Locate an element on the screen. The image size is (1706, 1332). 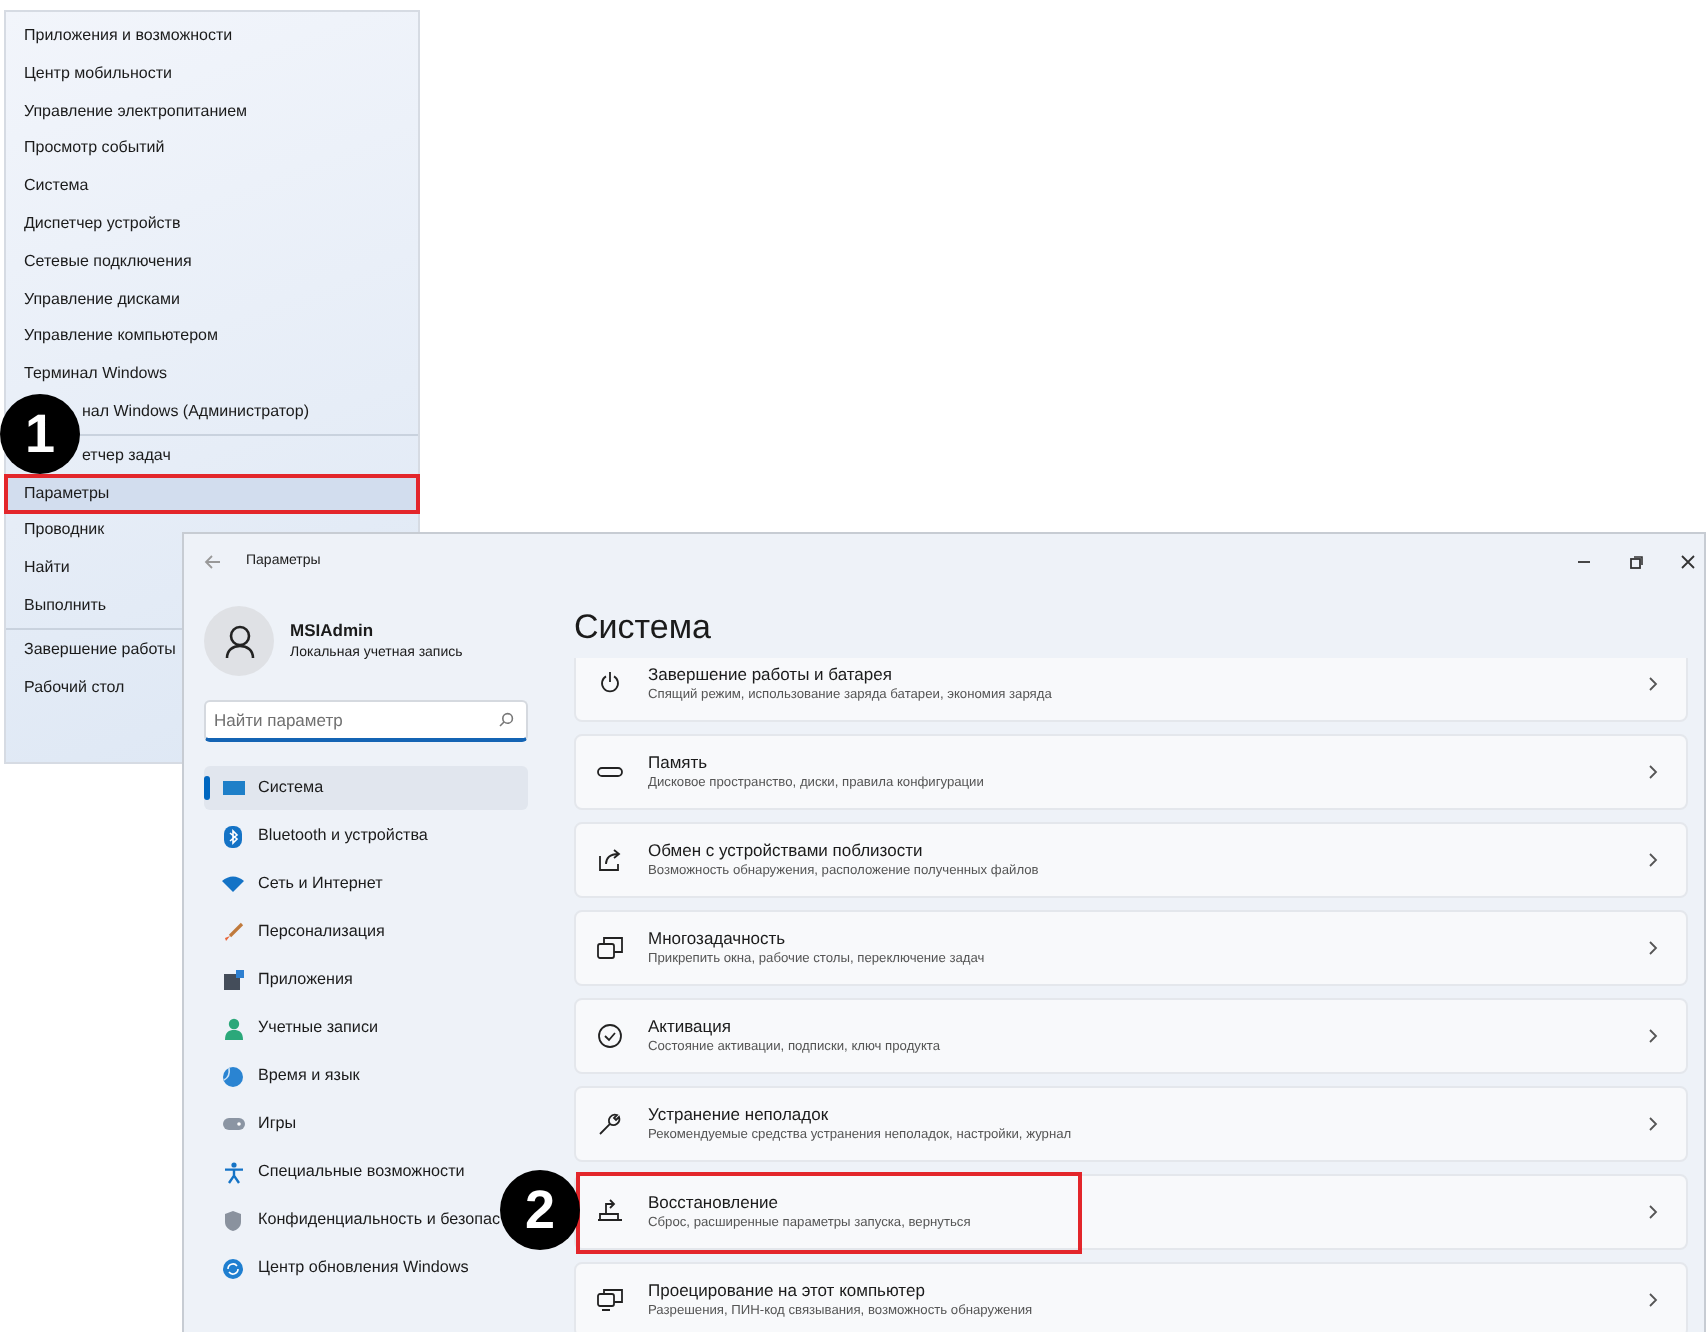
check-circle-icon is located at coordinates (610, 1036).